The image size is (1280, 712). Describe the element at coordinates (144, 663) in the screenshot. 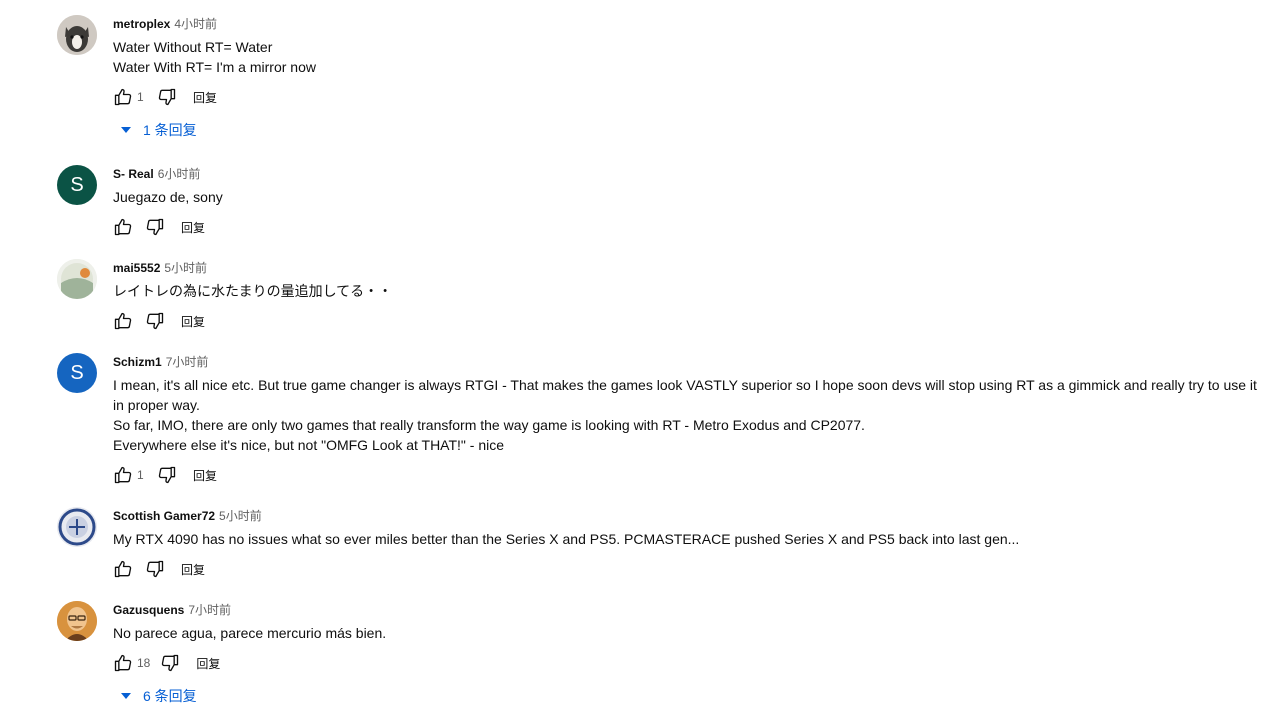

I see `like-count: 18` at that location.